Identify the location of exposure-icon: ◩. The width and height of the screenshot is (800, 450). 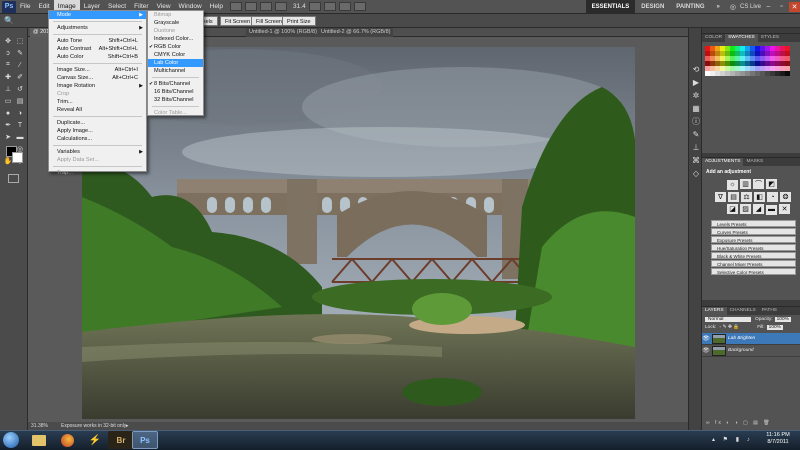
(771, 184).